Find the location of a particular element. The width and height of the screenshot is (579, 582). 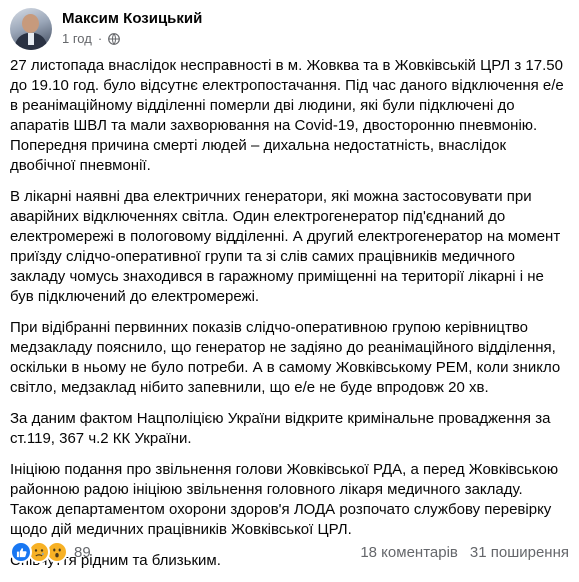

reaction-count: 89 is located at coordinates (82, 552).